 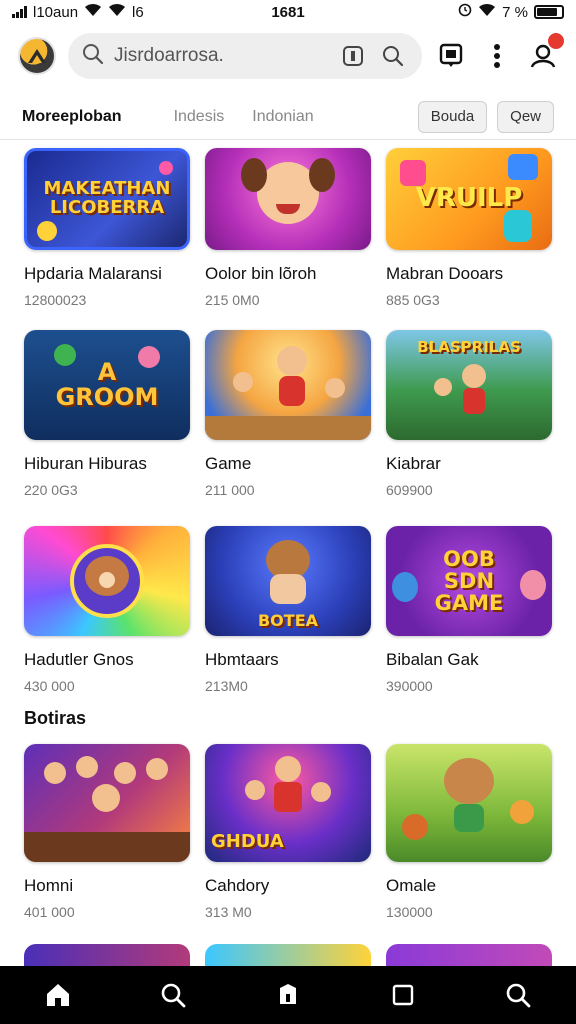 I want to click on game-card: OOB SDN GAME Bibalan Gak 390000, so click(x=469, y=610).